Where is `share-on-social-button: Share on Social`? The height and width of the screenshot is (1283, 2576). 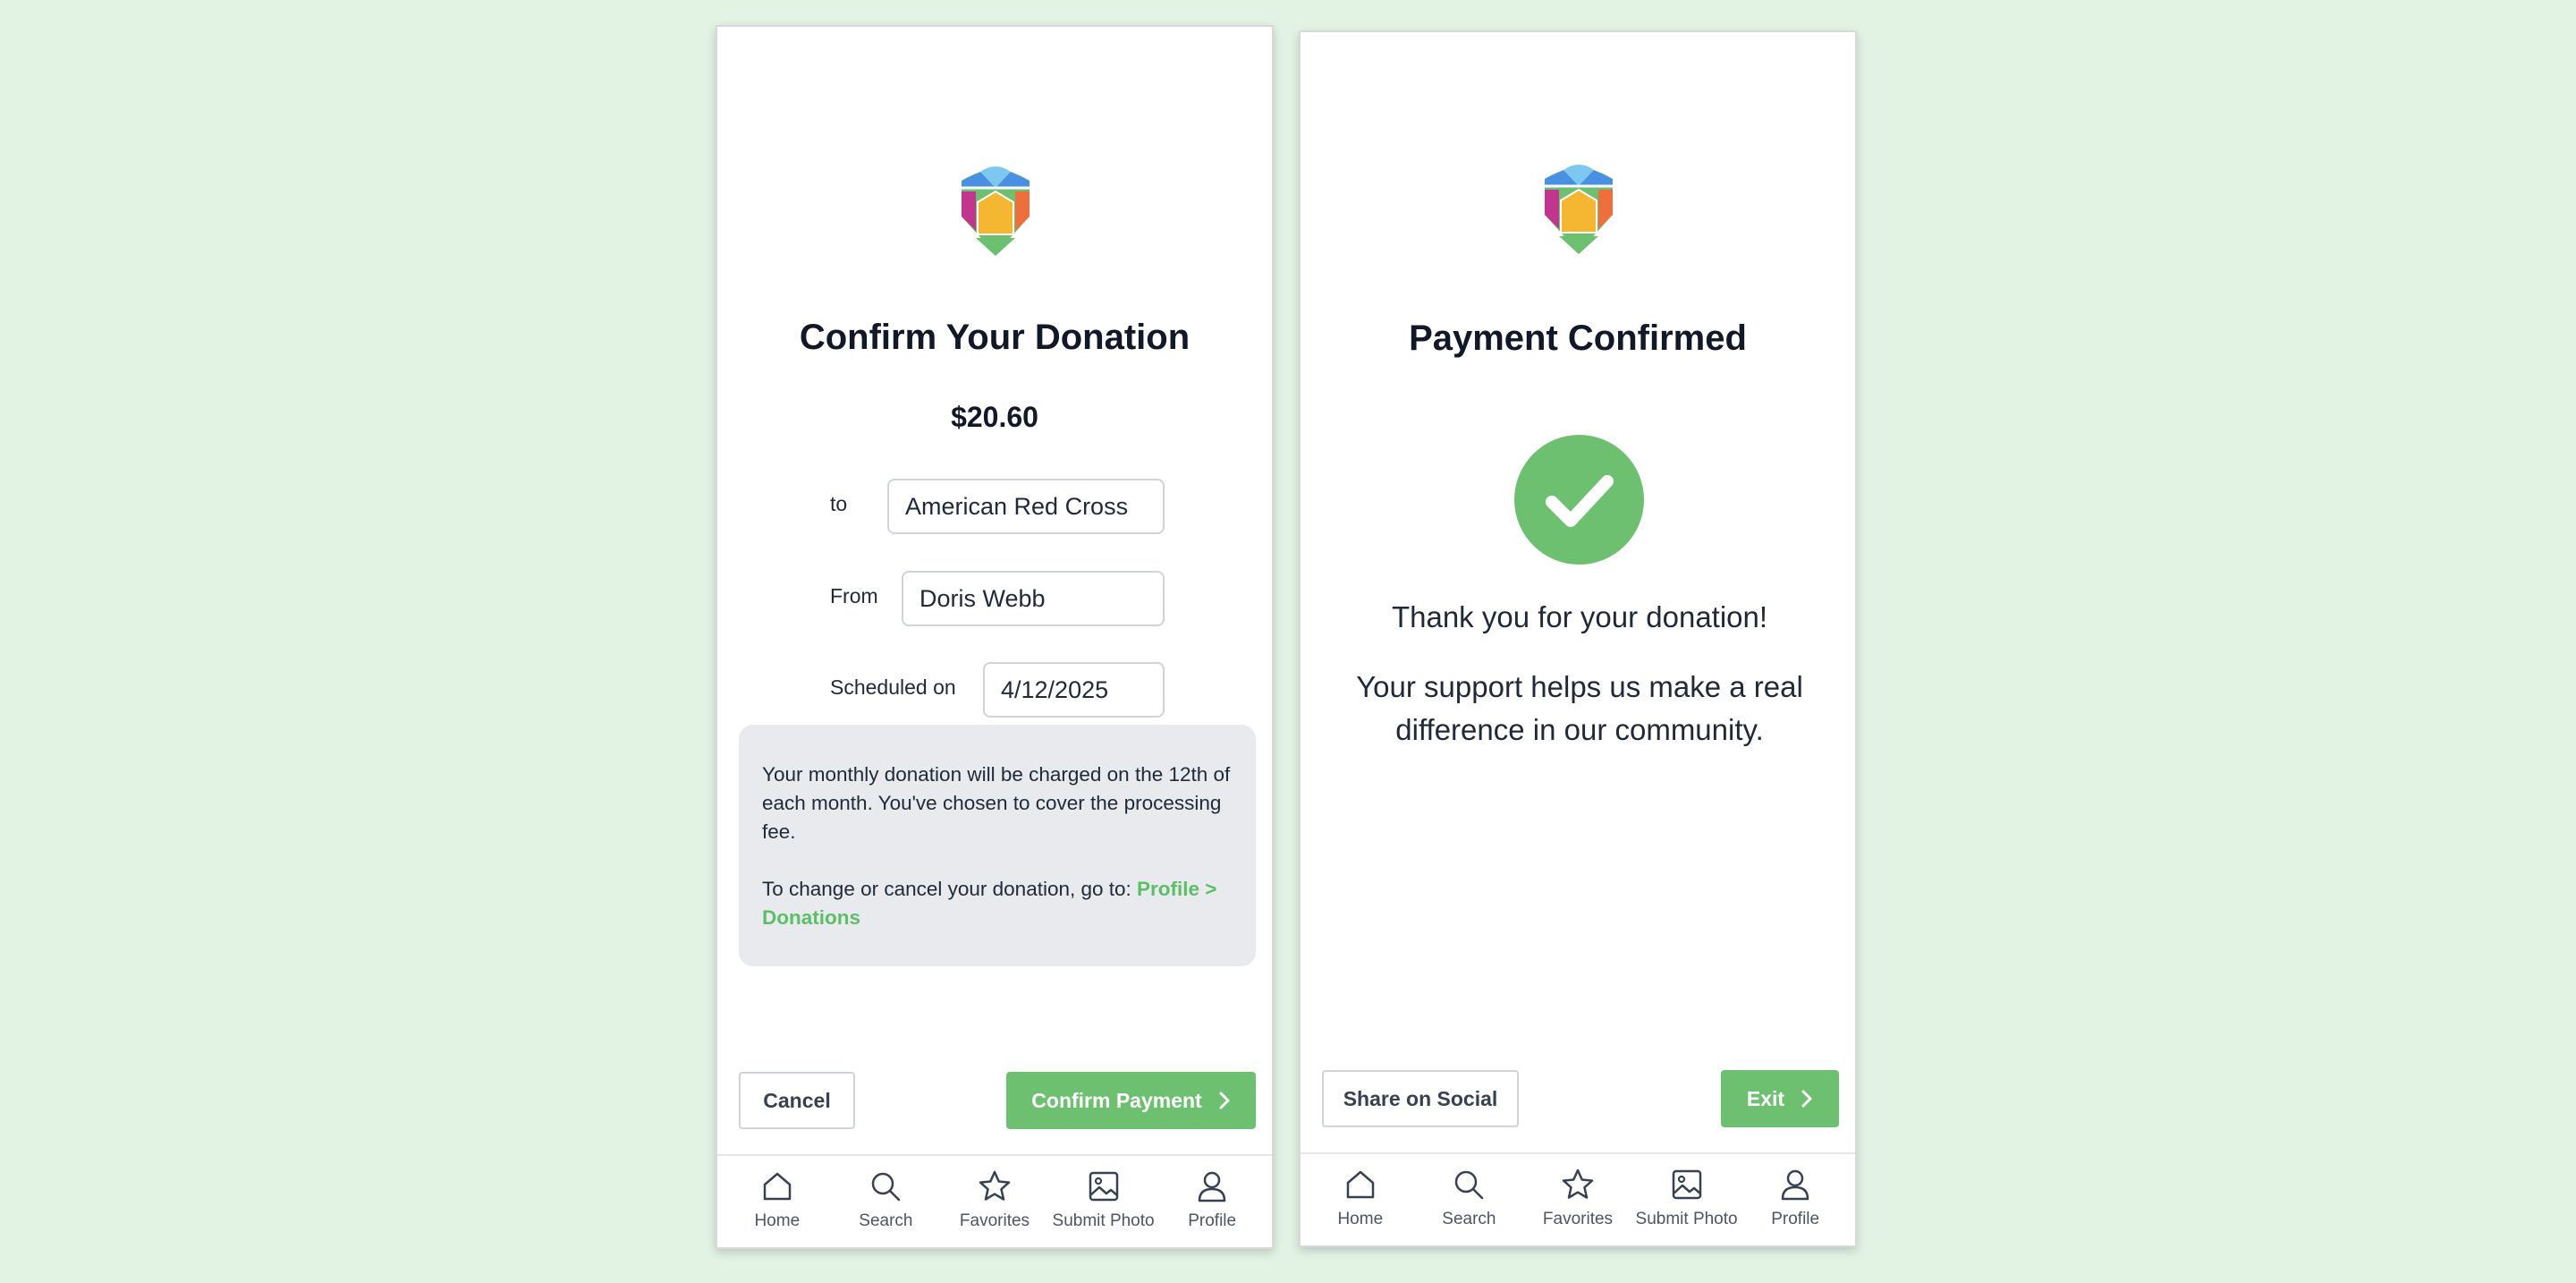 share-on-social-button: Share on Social is located at coordinates (1420, 1098).